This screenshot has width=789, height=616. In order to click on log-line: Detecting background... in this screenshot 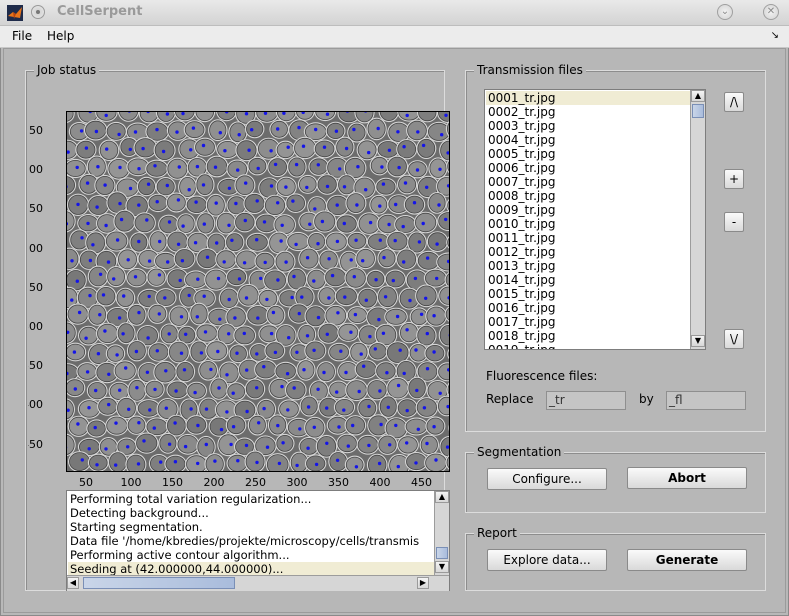, I will do `click(139, 513)`.